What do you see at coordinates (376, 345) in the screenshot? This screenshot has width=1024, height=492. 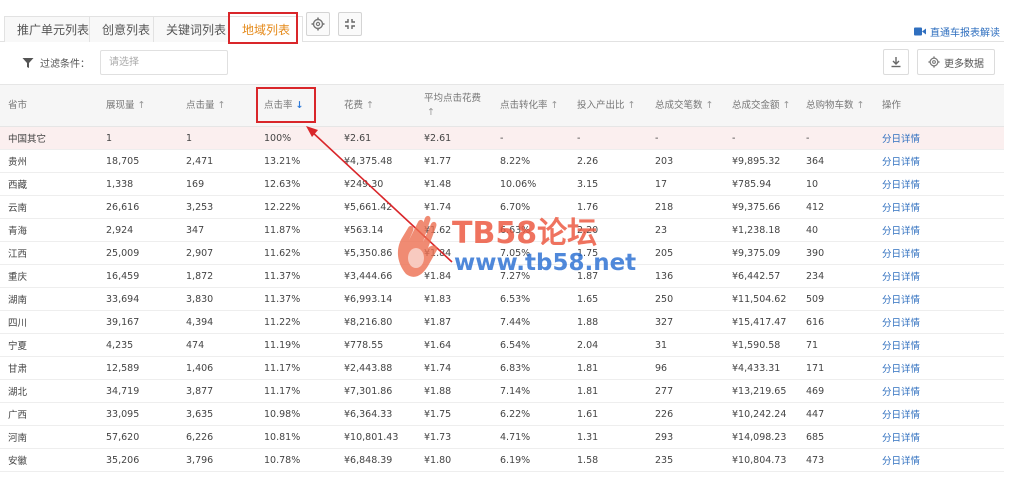 I see `table-cell: ¥778.55` at bounding box center [376, 345].